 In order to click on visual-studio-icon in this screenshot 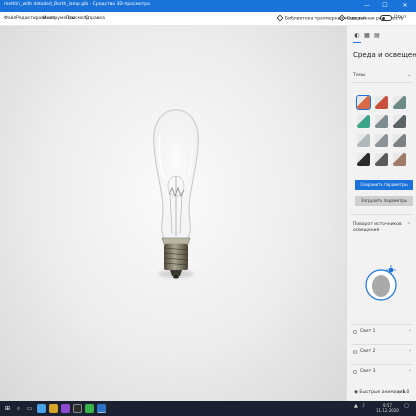, I will do `click(65, 408)`.